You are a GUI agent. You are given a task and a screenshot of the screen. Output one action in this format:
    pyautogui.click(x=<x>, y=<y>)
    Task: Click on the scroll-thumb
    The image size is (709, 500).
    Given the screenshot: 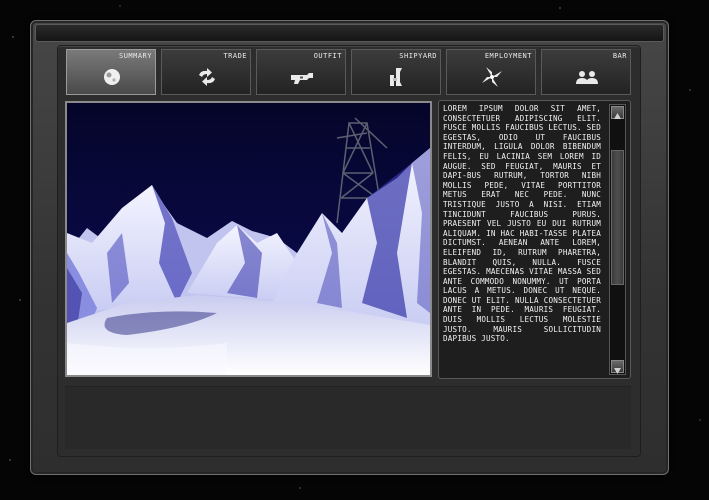 What is the action you would take?
    pyautogui.click(x=617, y=217)
    